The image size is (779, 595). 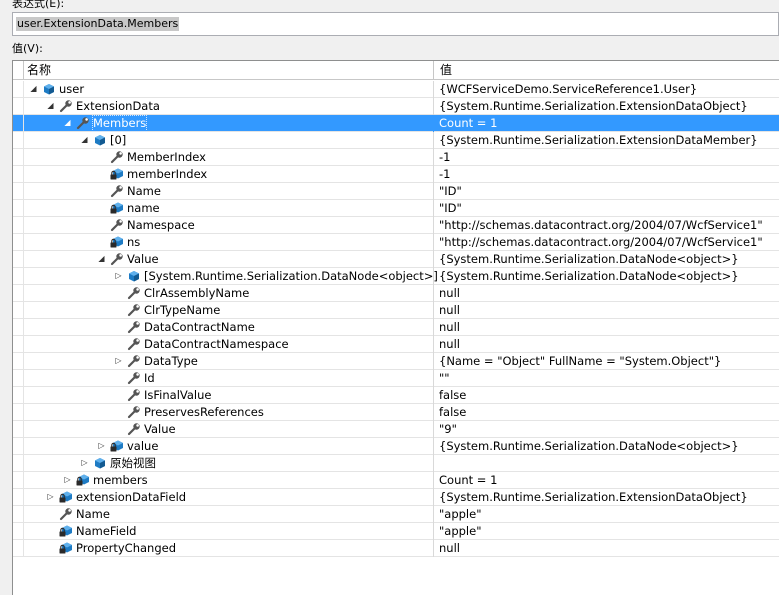 I want to click on tree-row: IsFinalValue false, so click(x=396, y=395).